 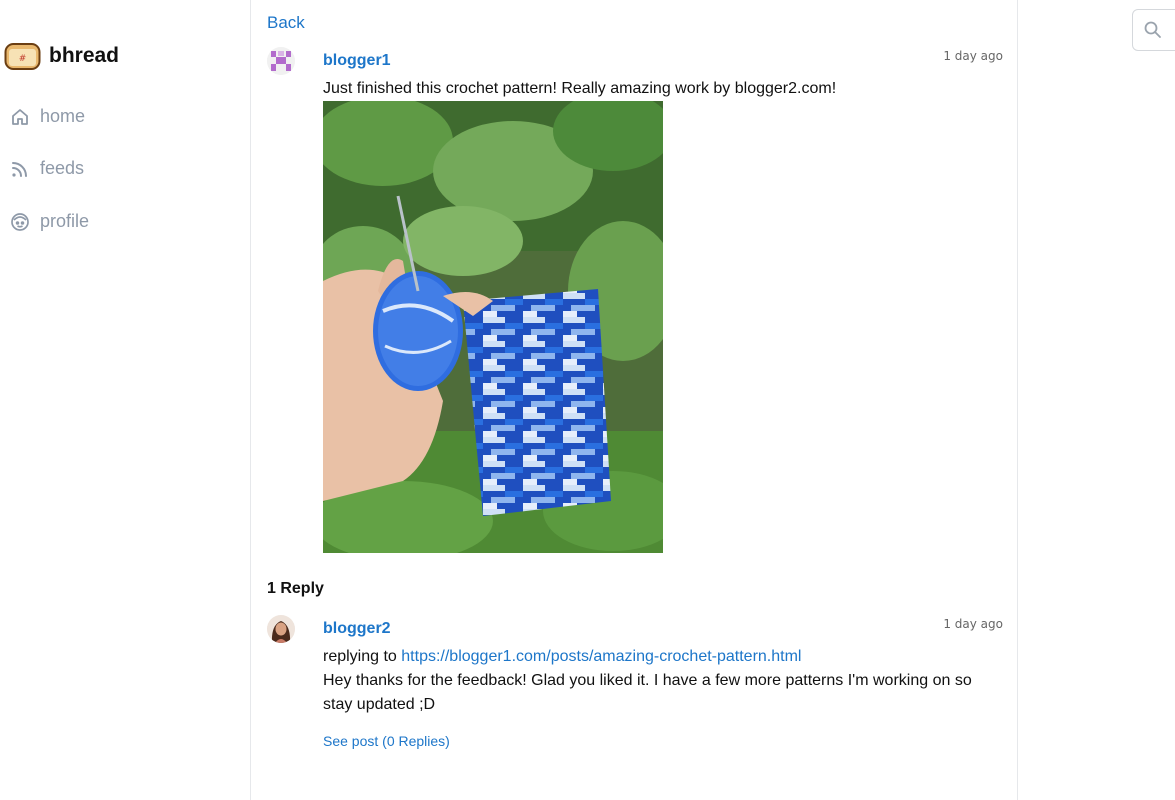 I want to click on search-icon, so click(x=1152, y=29).